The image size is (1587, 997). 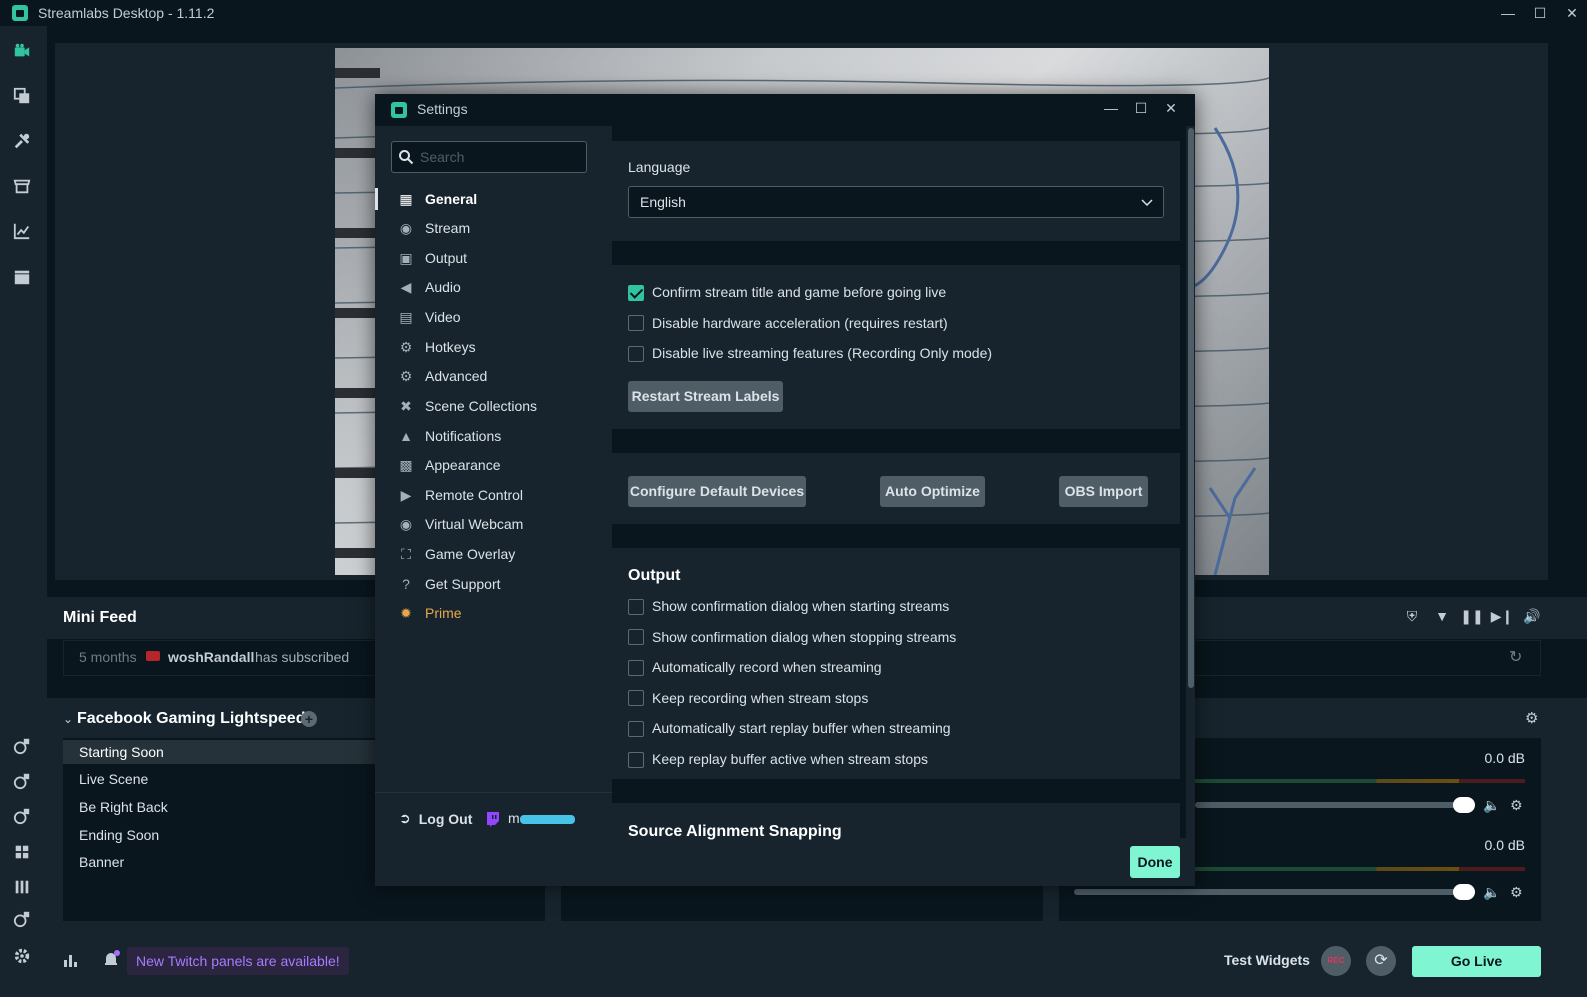 I want to click on feed-event-time: 5 months, so click(x=108, y=657).